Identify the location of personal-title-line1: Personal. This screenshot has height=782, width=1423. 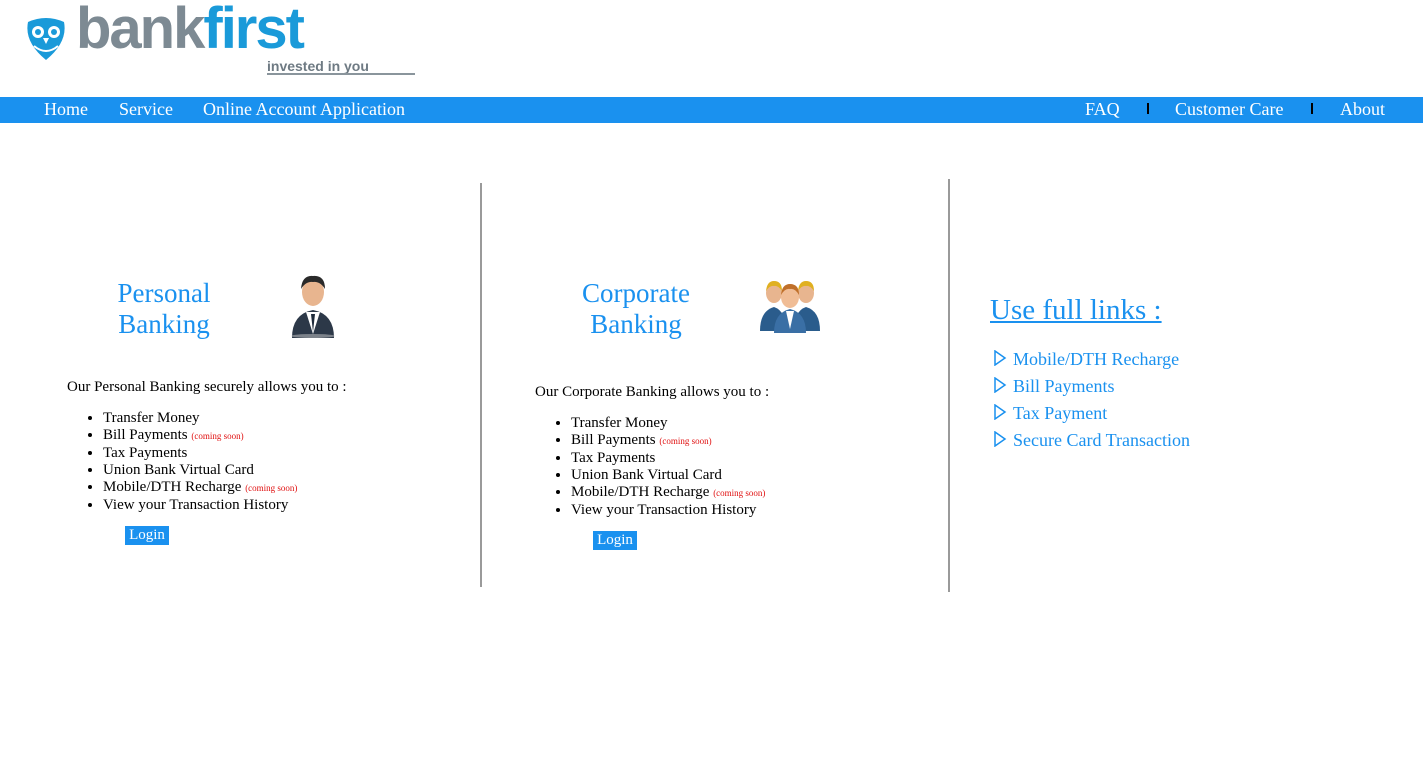
(164, 293).